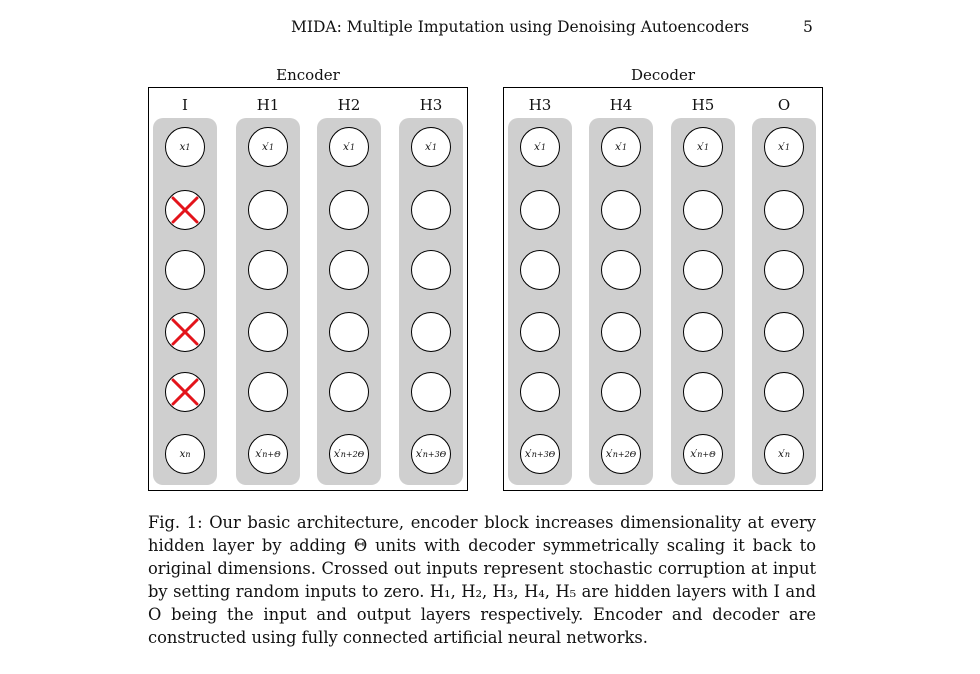  What do you see at coordinates (621, 105) in the screenshot?
I see `decoder-layer-label-h4: H4` at bounding box center [621, 105].